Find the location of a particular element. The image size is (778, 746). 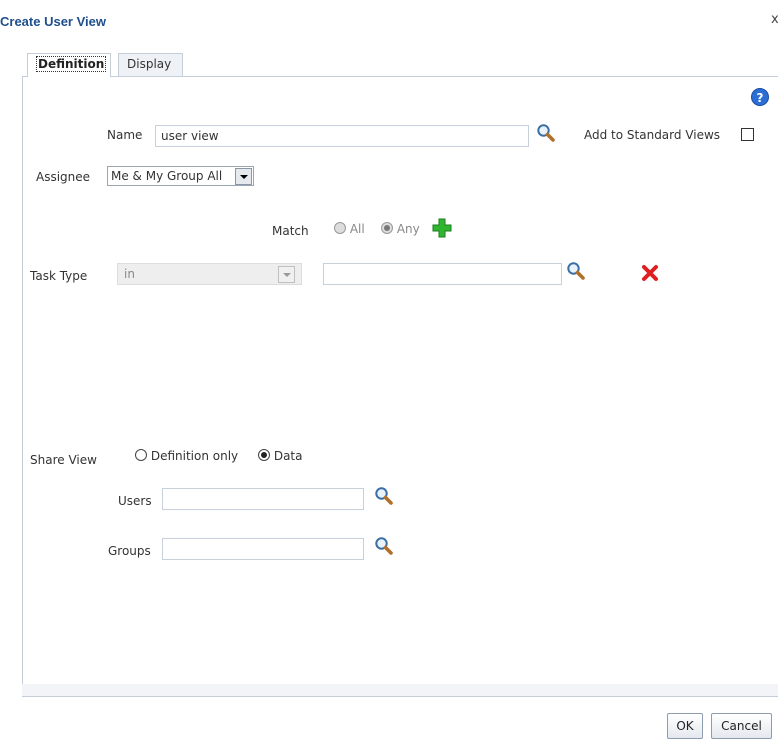

match-label: Match is located at coordinates (290, 231).